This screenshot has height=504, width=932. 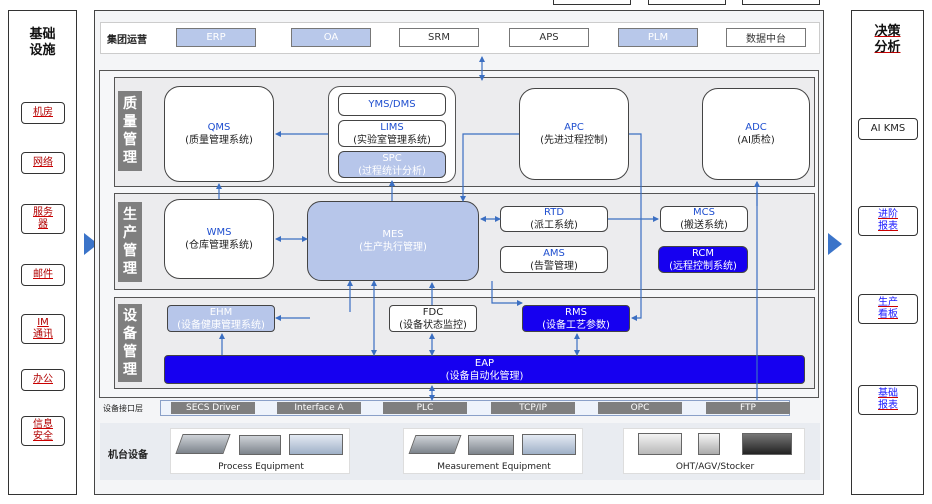 I want to click on lims-node: LIMS (实验室管理系统), so click(x=392, y=133).